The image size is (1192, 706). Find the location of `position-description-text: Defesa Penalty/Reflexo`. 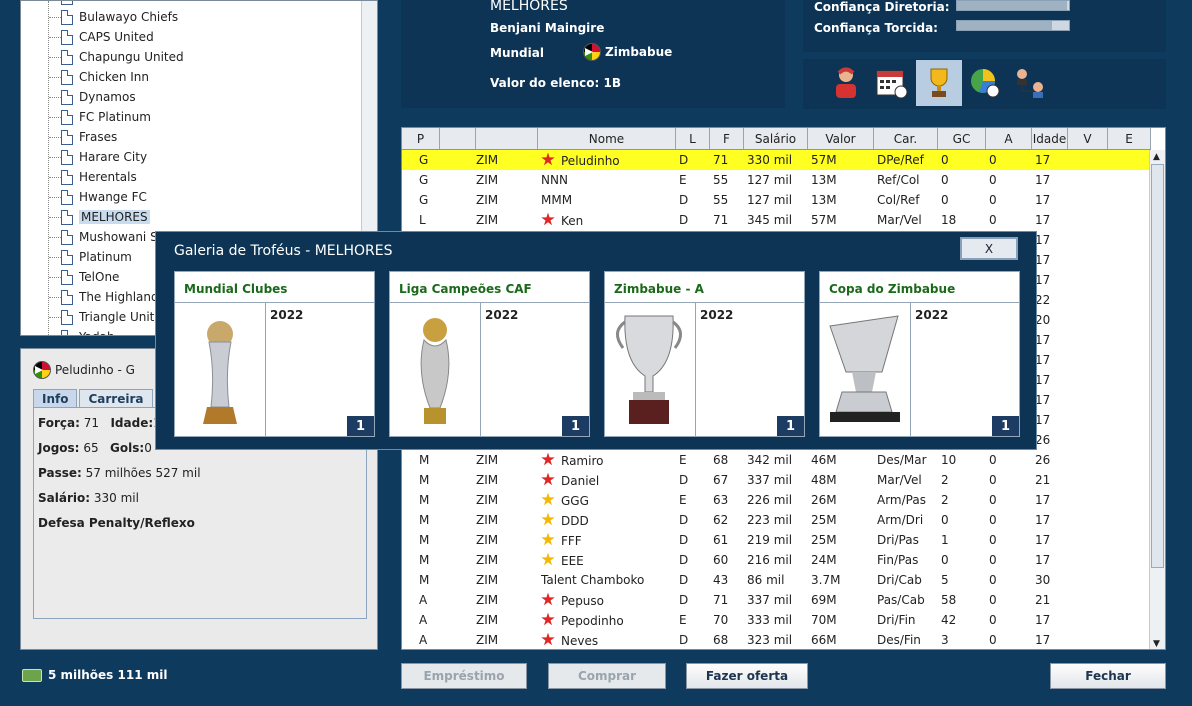

position-description-text: Defesa Penalty/Reflexo is located at coordinates (116, 523).